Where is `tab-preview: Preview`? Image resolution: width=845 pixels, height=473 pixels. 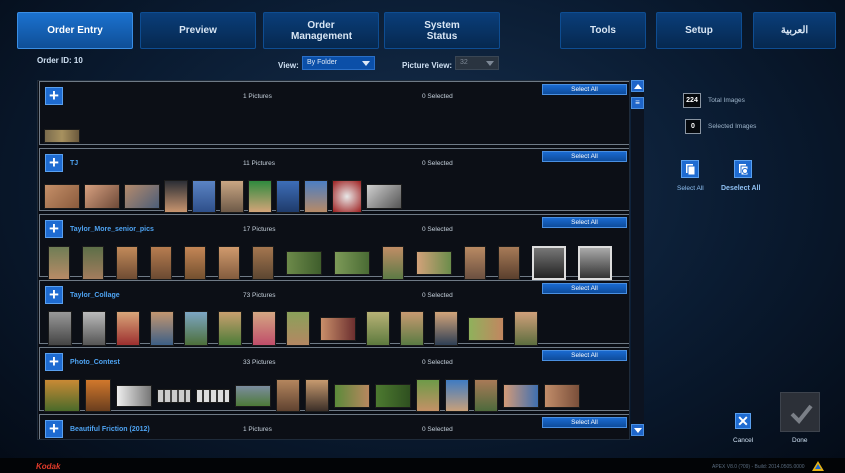 tab-preview: Preview is located at coordinates (198, 30).